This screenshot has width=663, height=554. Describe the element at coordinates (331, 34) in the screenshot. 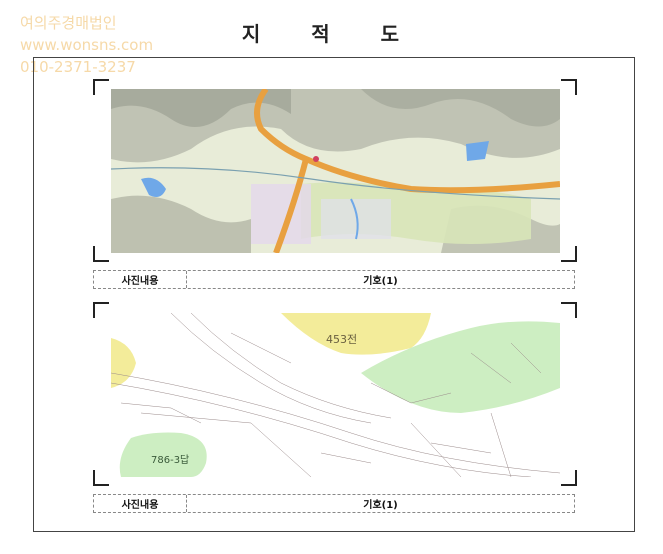

I see `page-title: 지 적 도` at that location.